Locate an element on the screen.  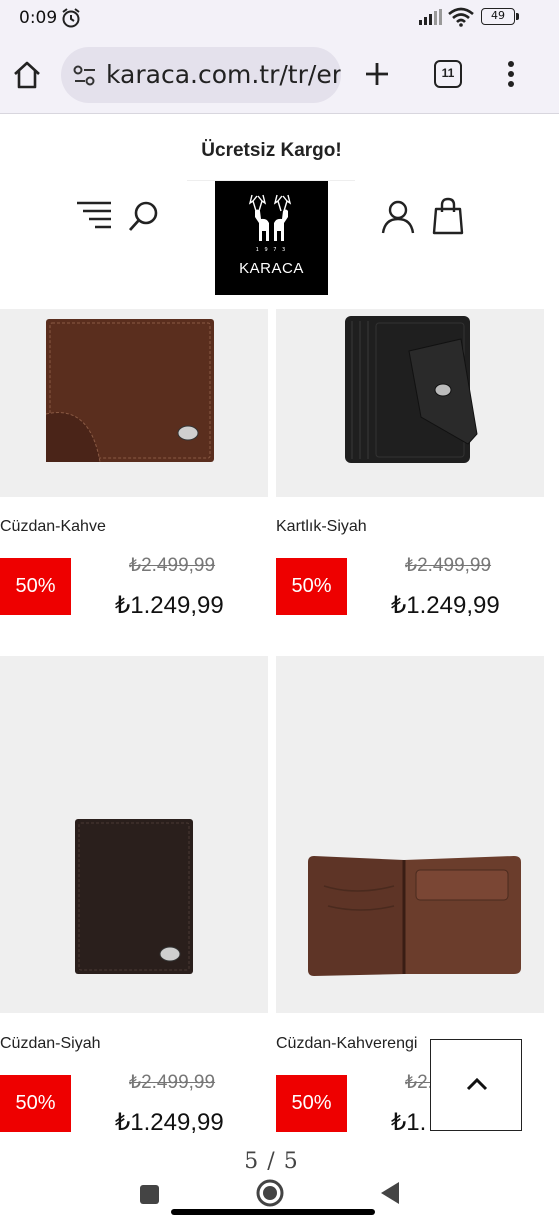
product-card: Cüzdan-Kahve 50% ₺2.499,99 ₺1.249,99 is located at coordinates (134, 464).